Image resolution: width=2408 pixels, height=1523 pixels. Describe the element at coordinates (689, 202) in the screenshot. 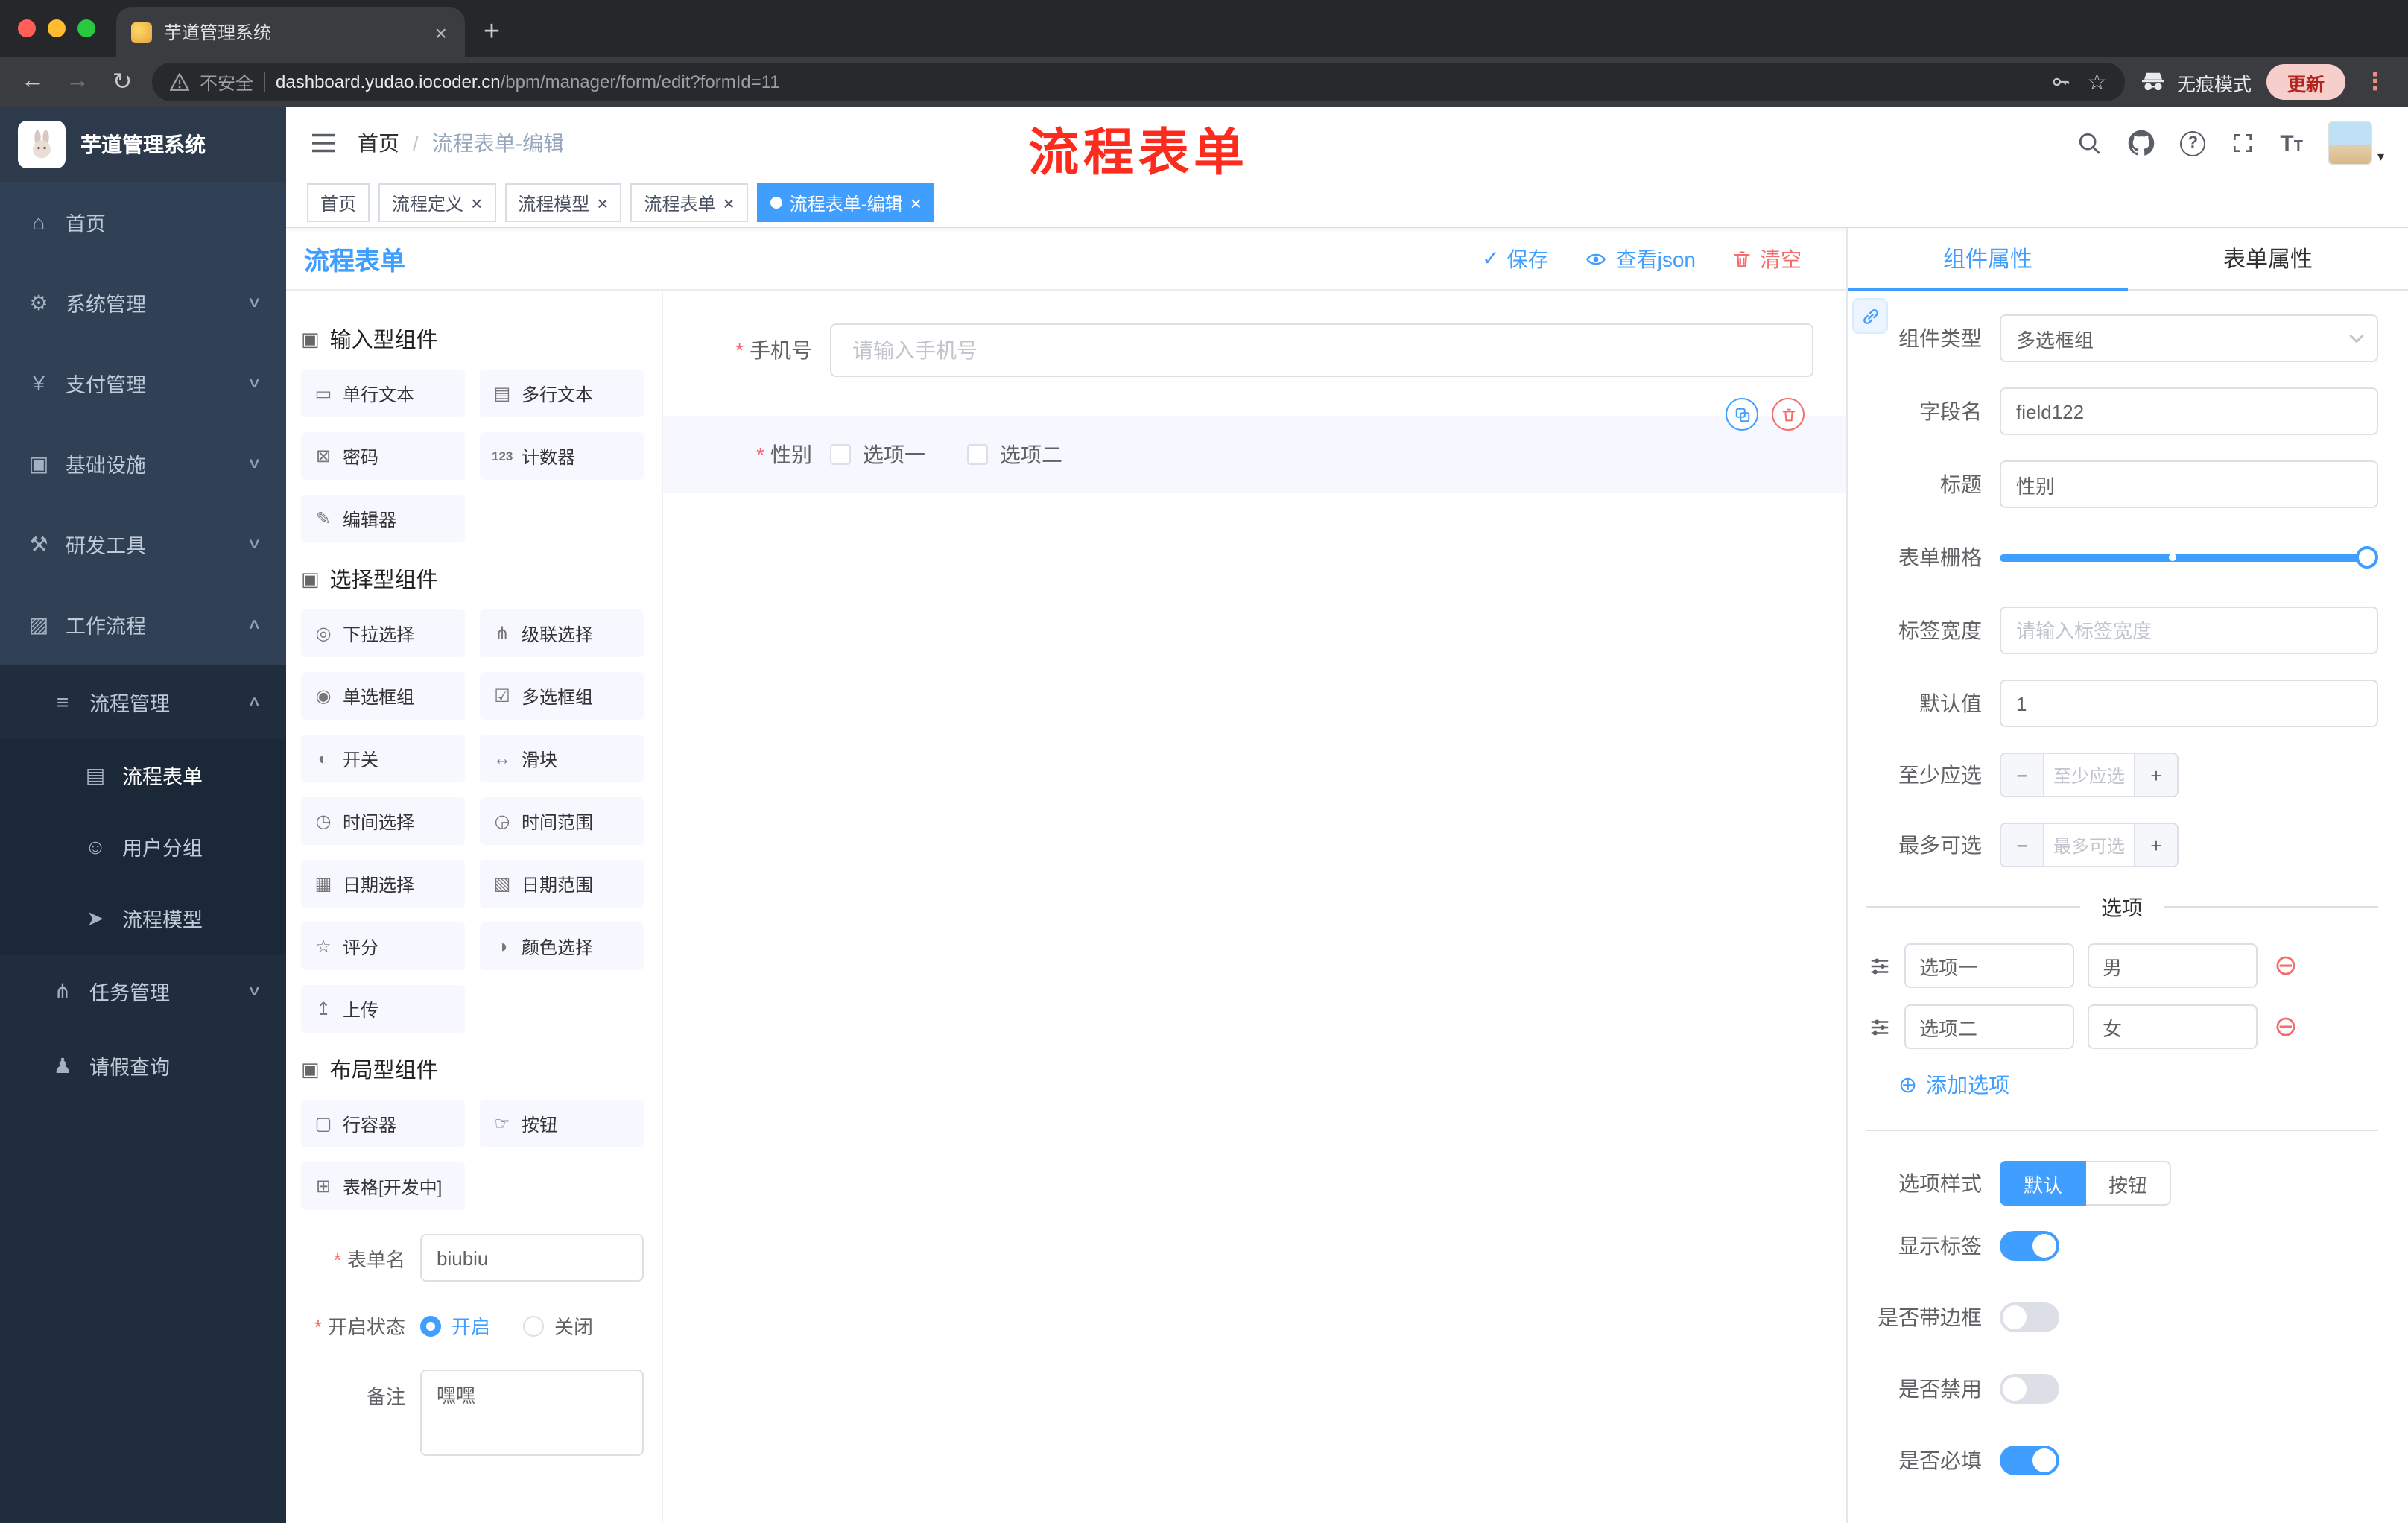

I see `tag-process-form: 流程表单 ×` at that location.